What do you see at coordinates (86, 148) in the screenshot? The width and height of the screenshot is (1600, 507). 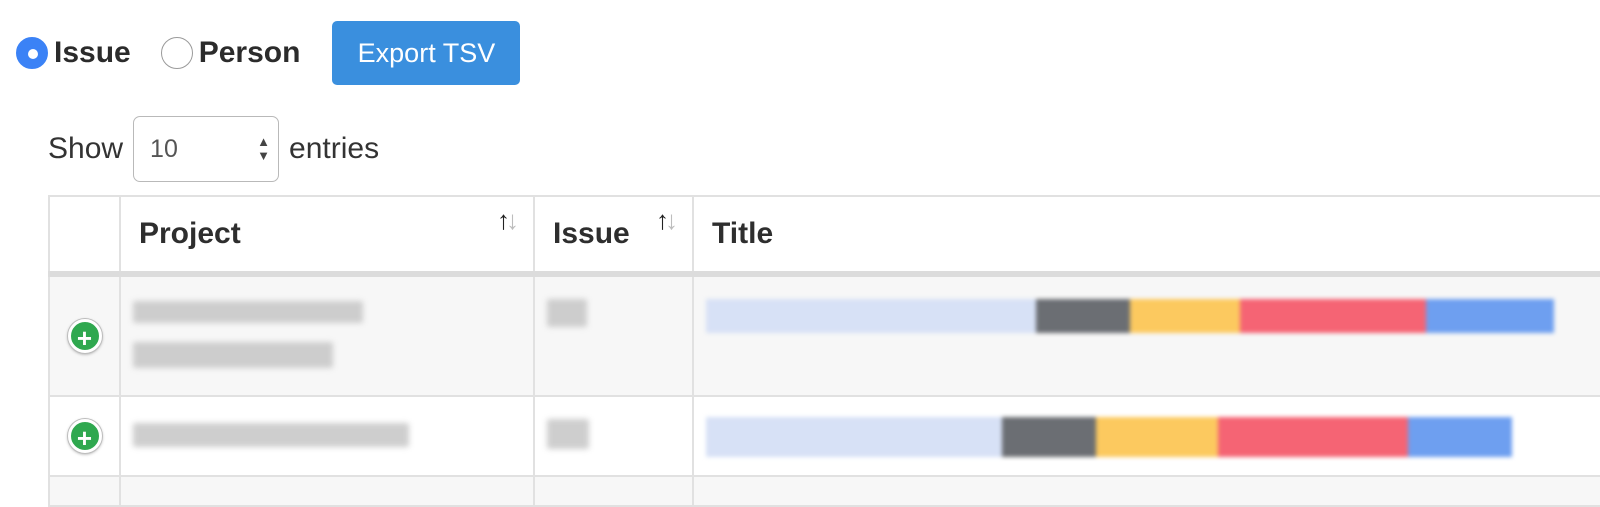 I see `length-prefix: Show` at bounding box center [86, 148].